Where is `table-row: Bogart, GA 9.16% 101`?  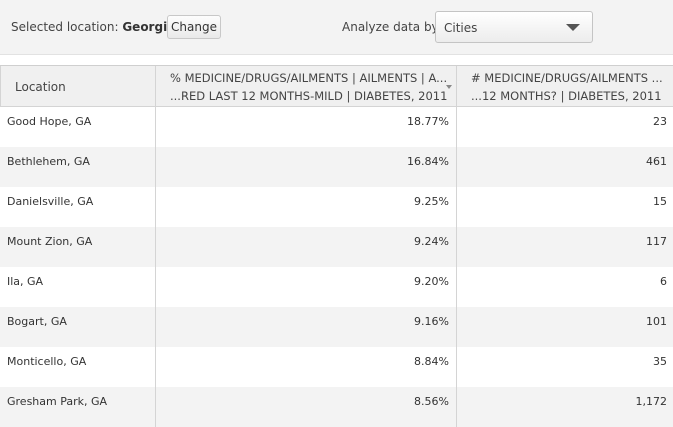 table-row: Bogart, GA 9.16% 101 is located at coordinates (336, 327).